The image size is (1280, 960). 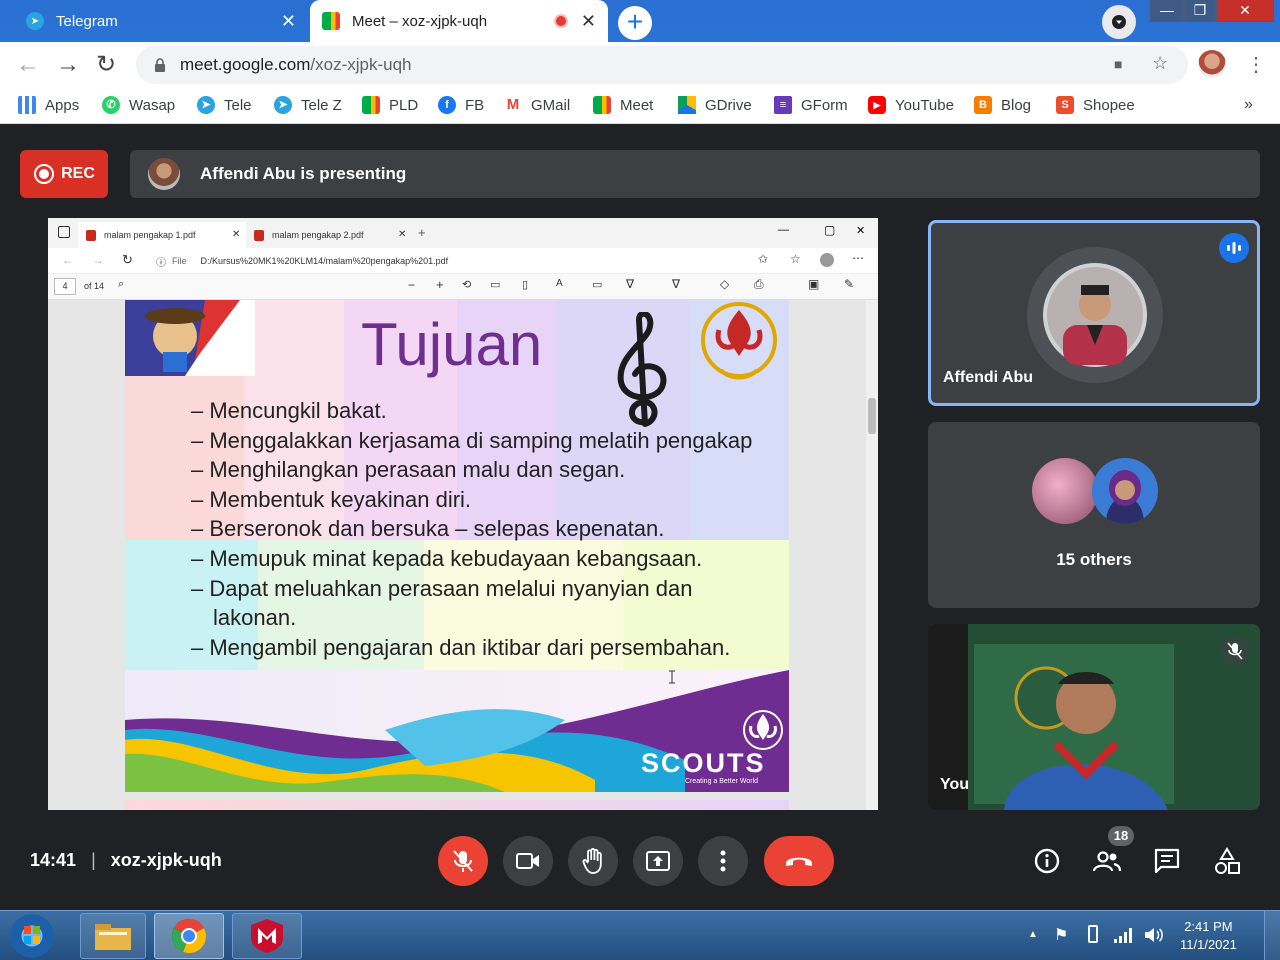 I want to click on more-icon: ⋯, so click(x=858, y=258).